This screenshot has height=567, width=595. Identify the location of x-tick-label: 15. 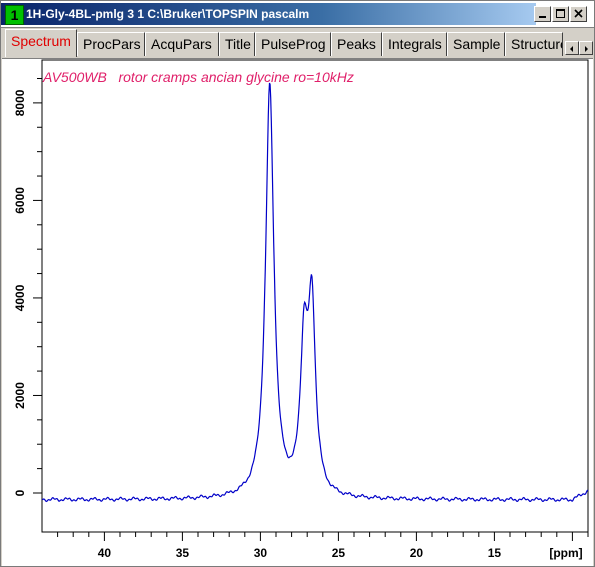
(495, 553).